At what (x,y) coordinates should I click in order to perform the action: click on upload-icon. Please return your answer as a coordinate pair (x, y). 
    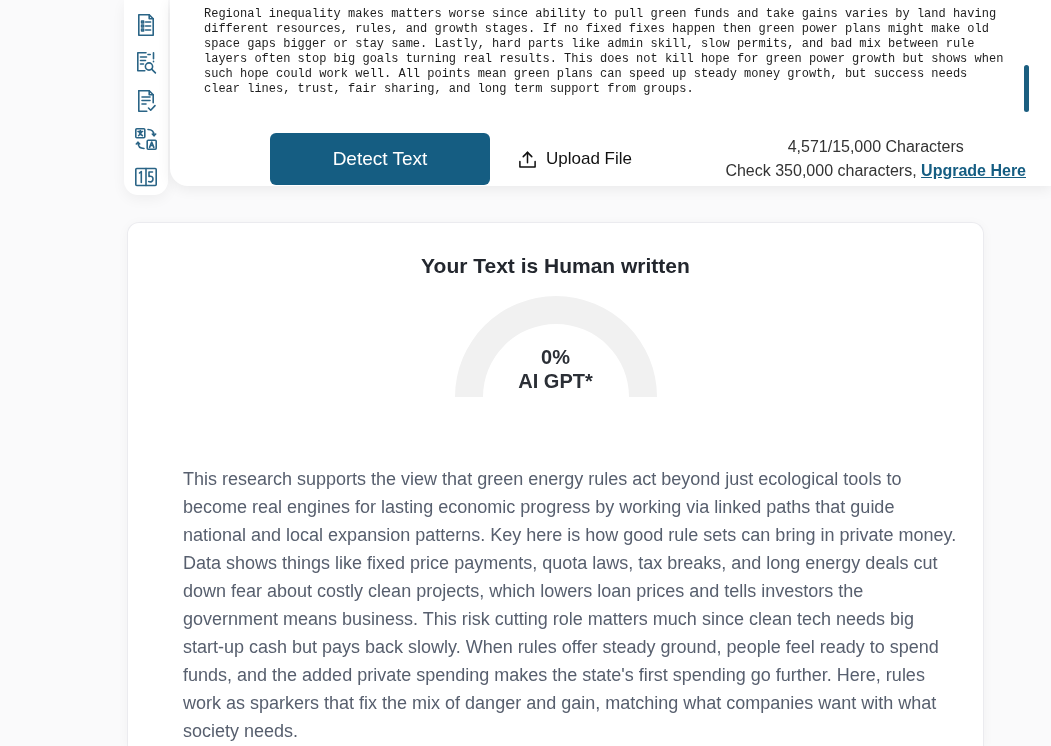
    Looking at the image, I should click on (527, 159).